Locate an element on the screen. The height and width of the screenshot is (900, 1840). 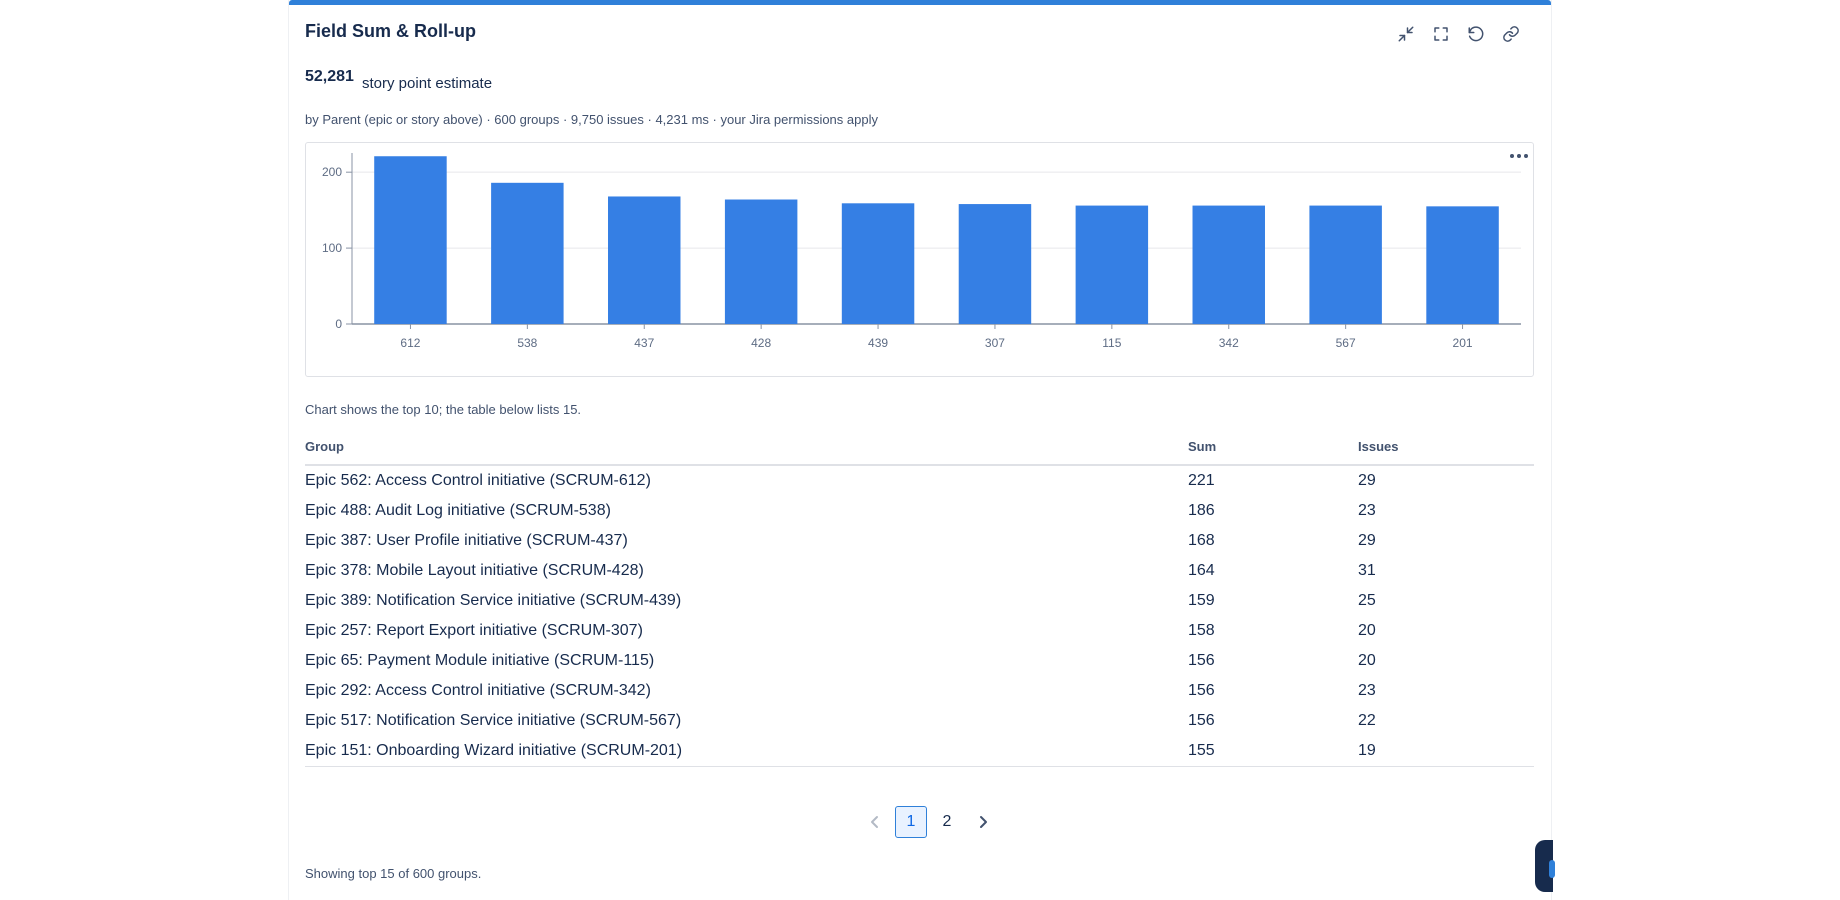
page-button-1: 1 is located at coordinates (911, 822).